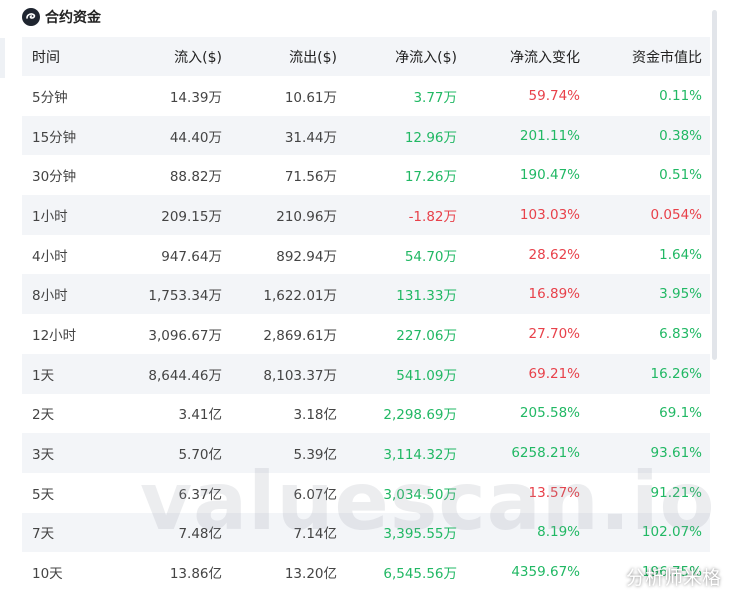  I want to click on cell-outflow: 13.20亿, so click(310, 574).